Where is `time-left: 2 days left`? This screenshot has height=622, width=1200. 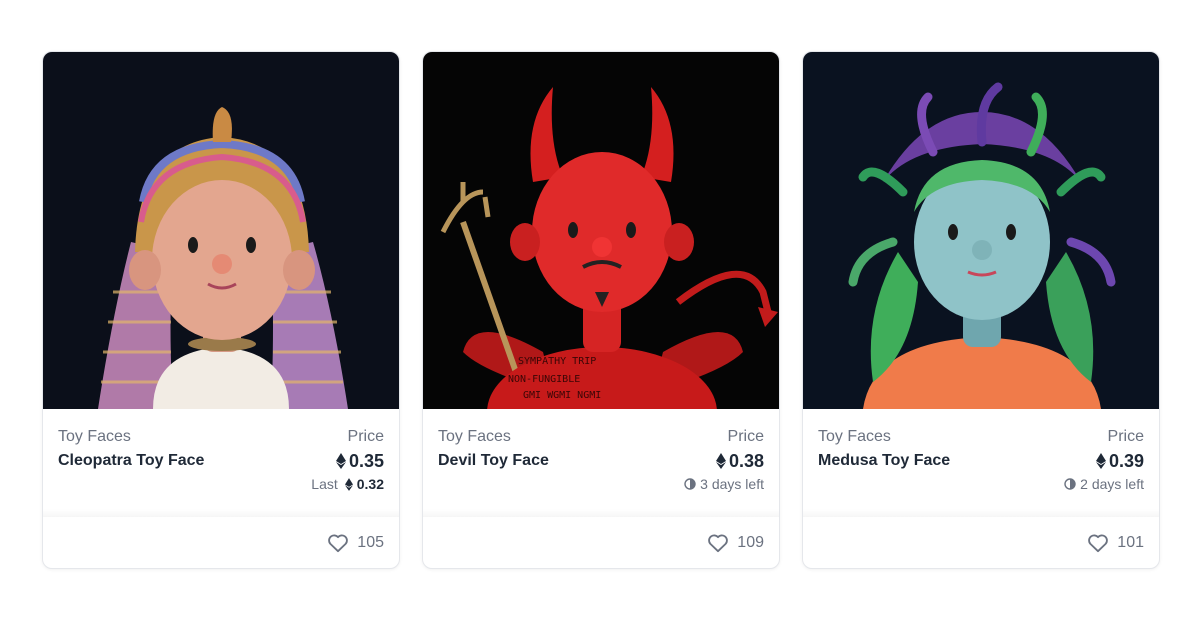
time-left: 2 days left is located at coordinates (1104, 484).